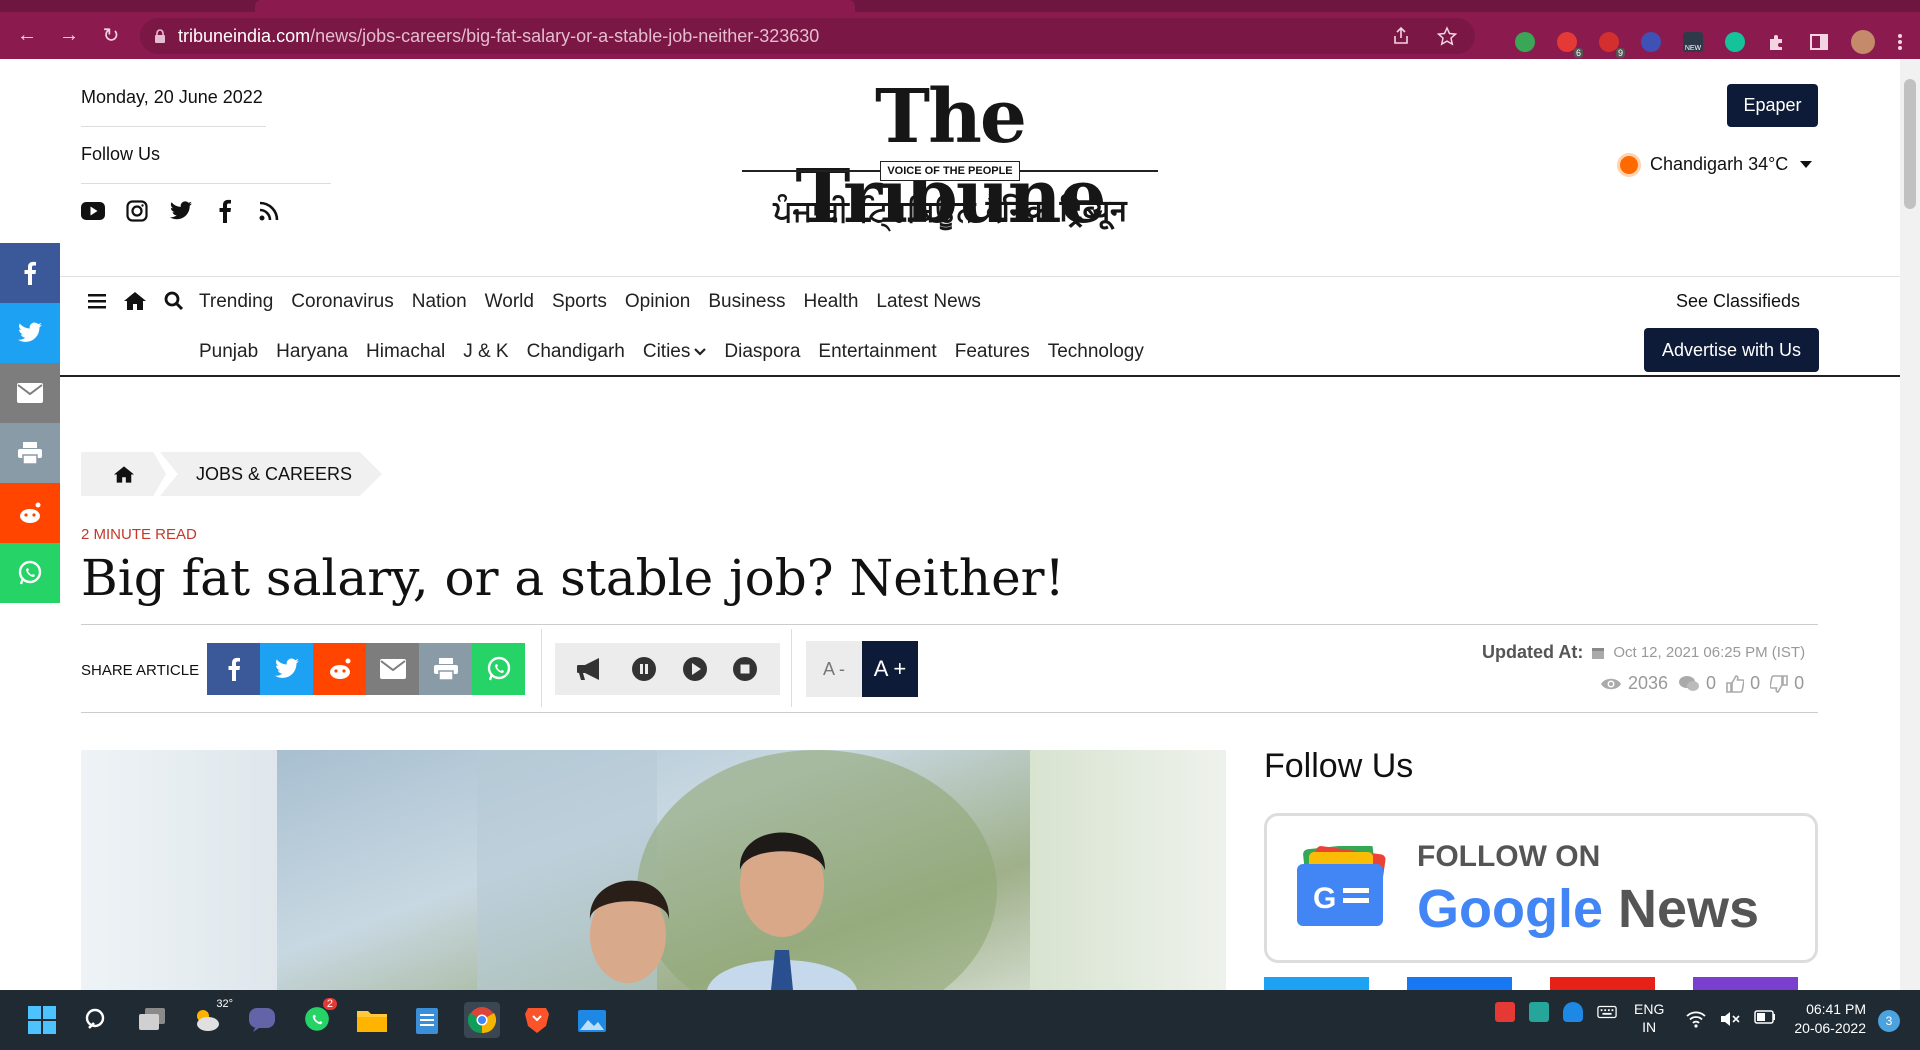  What do you see at coordinates (1735, 683) in the screenshot?
I see `thumbs-up-icon` at bounding box center [1735, 683].